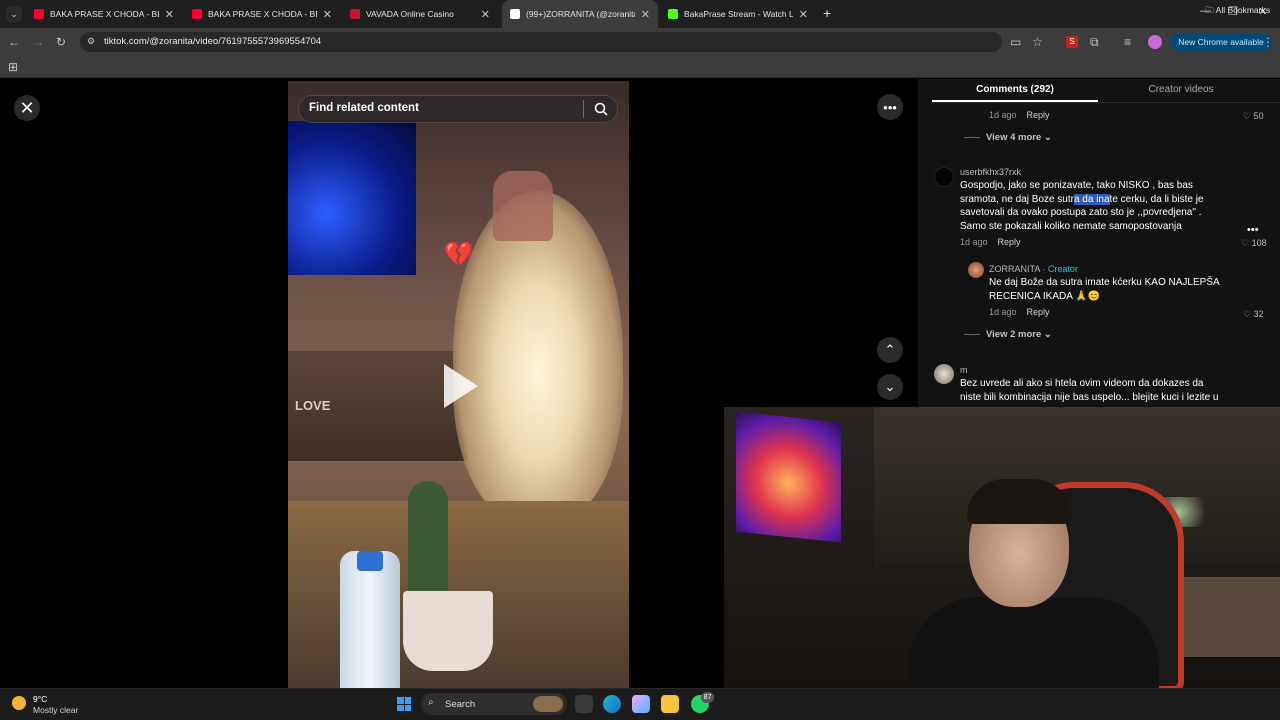 The width and height of the screenshot is (1280, 720). What do you see at coordinates (91, 41) in the screenshot?
I see `site-info-icon: ⚙` at bounding box center [91, 41].